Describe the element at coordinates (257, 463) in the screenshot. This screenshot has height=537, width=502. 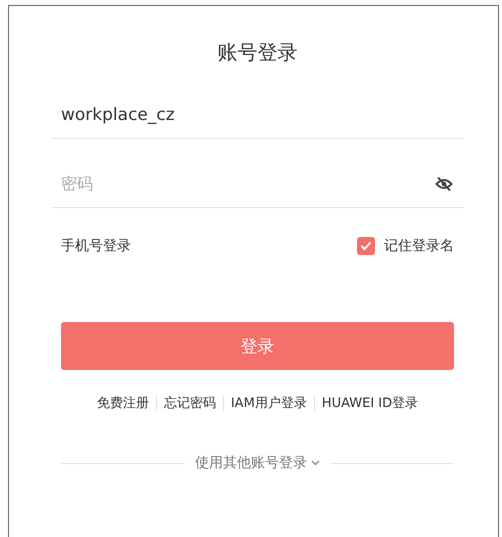
I see `other-login-link: 使用其他账号登录` at that location.